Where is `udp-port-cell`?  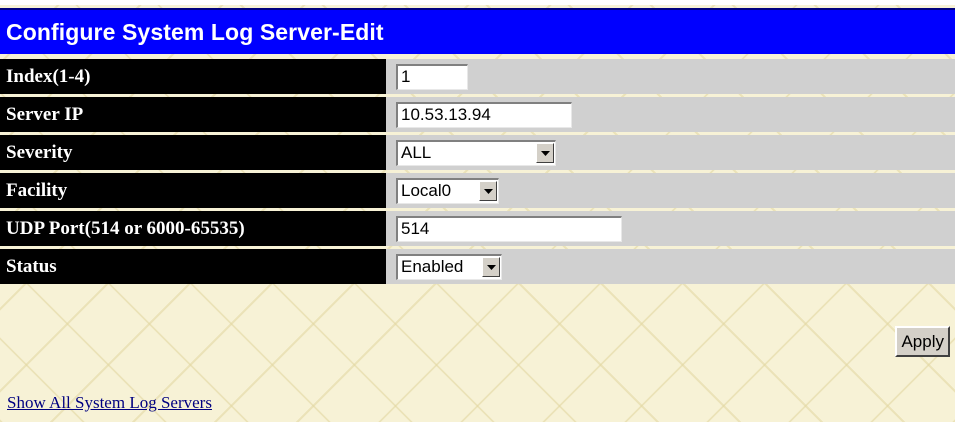 udp-port-cell is located at coordinates (670, 228).